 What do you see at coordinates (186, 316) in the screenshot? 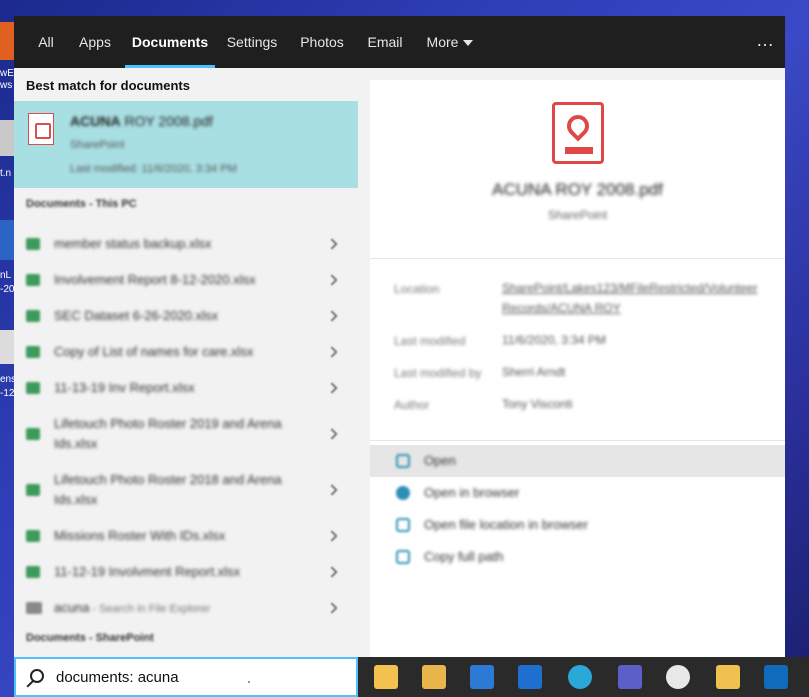
I see `list-item: SEC Dataset 6-26-2020.xlsx` at bounding box center [186, 316].